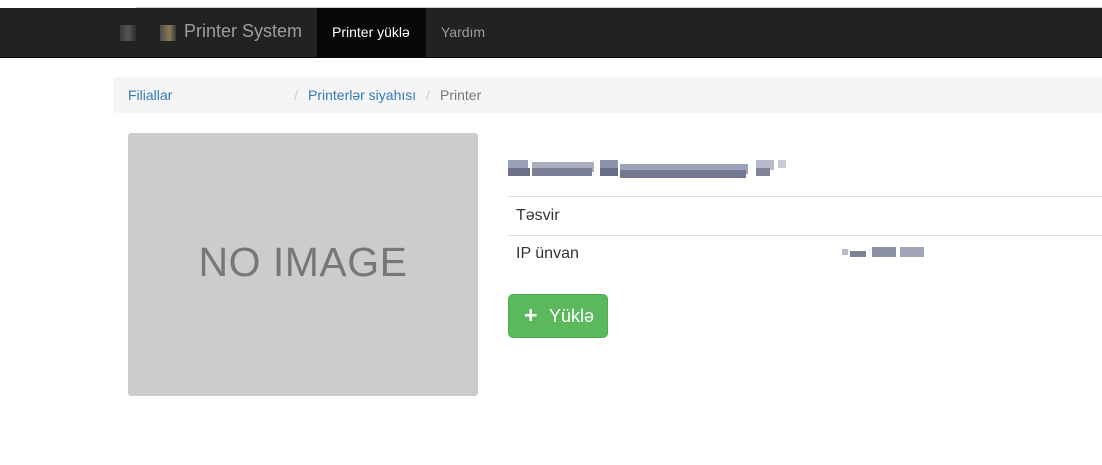 This screenshot has width=1102, height=465. I want to click on nav-item-label: Printer yüklə, so click(371, 32).